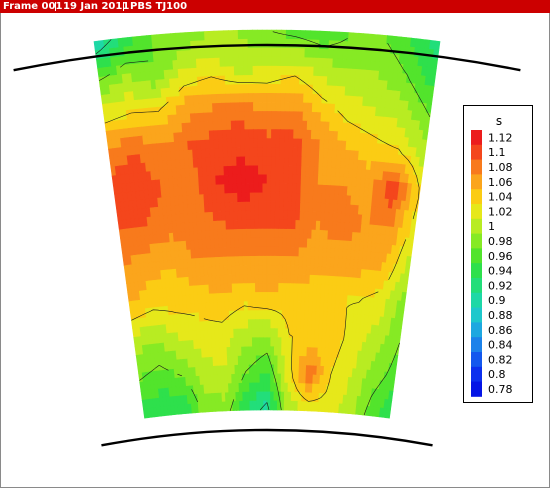 The width and height of the screenshot is (550, 488). What do you see at coordinates (500, 389) in the screenshot?
I see `colorbar-tick-label: 0.78` at bounding box center [500, 389].